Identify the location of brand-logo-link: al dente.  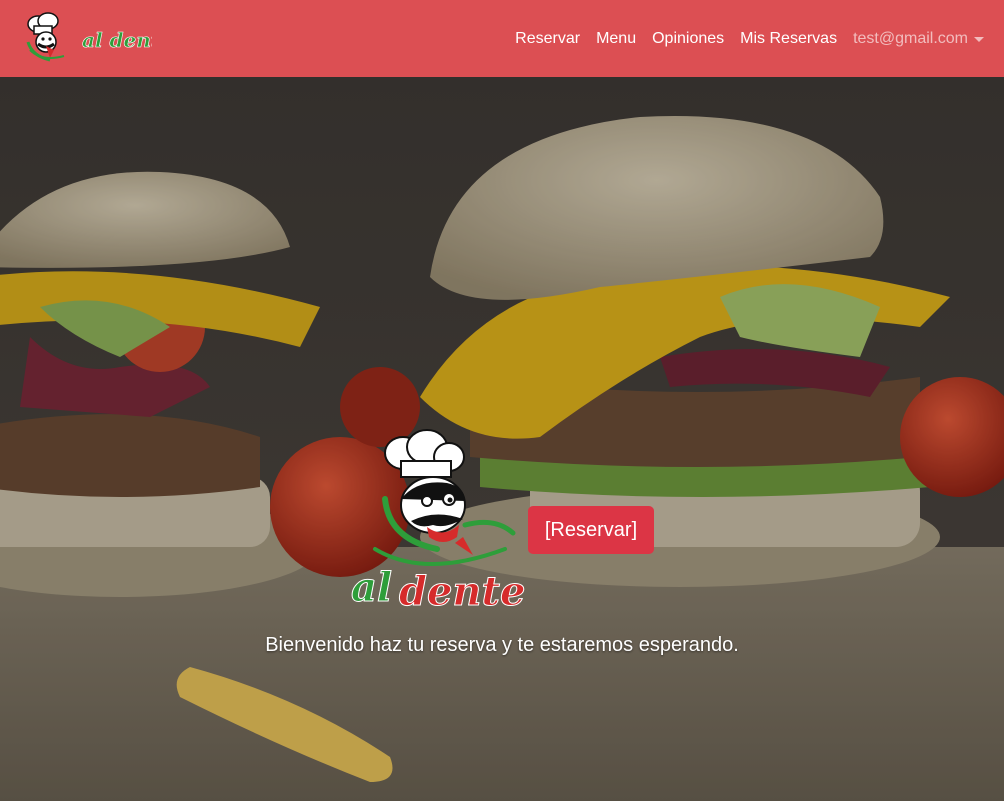
(86, 39).